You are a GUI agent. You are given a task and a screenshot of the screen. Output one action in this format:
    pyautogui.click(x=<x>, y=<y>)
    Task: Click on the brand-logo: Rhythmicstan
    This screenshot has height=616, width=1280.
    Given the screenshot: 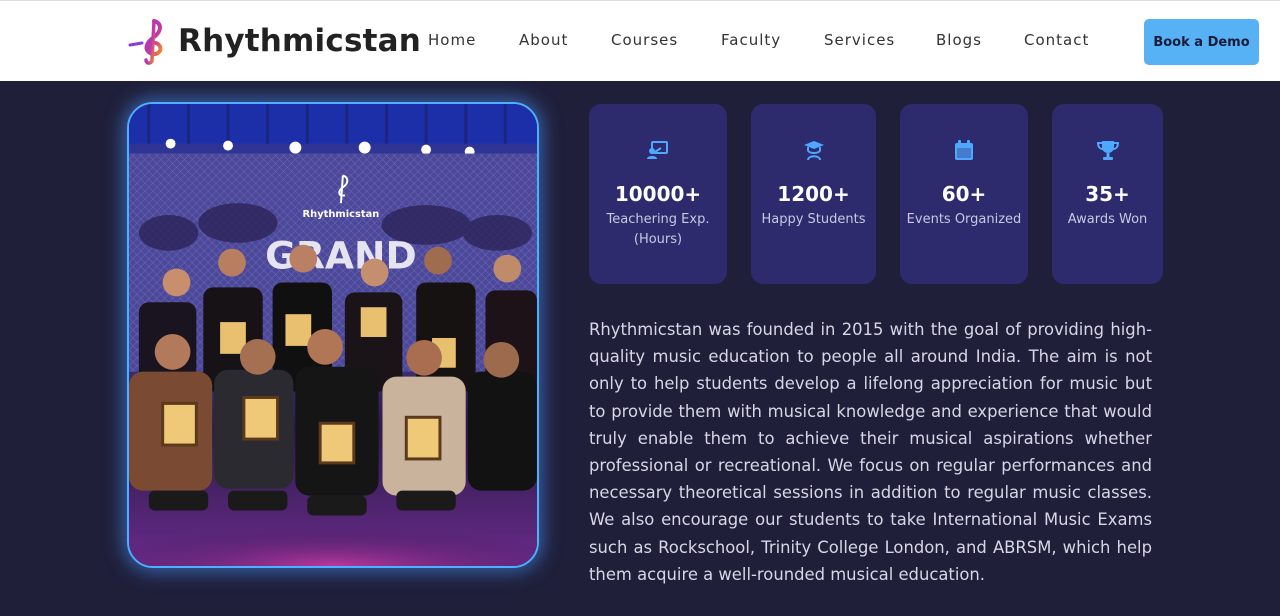 What is the action you would take?
    pyautogui.click(x=274, y=41)
    